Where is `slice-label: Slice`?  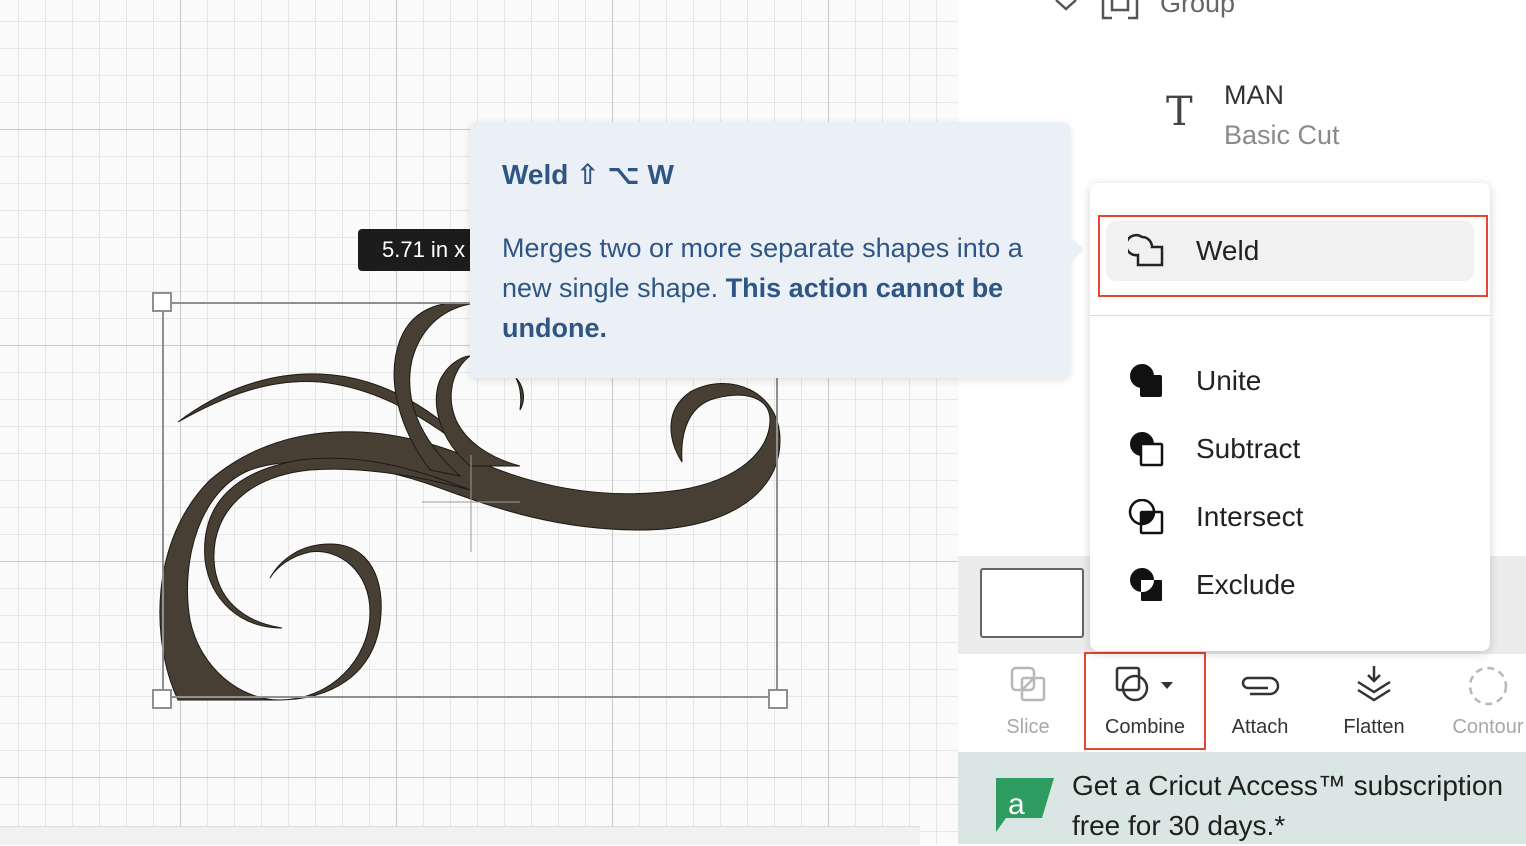
slice-label: Slice is located at coordinates (1028, 727).